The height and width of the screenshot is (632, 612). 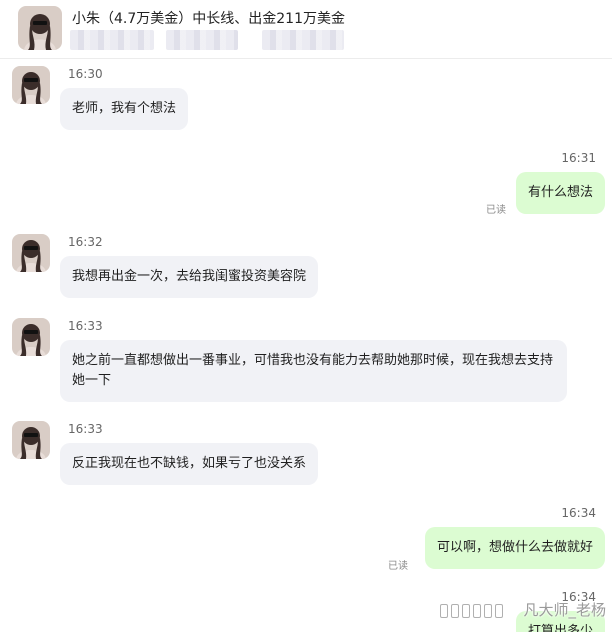 I want to click on message-bubble: 她之前一直都想做出一番事业，可惜我也没有能力去帮助她那时候，现在我想去支持她一下, so click(x=313, y=371).